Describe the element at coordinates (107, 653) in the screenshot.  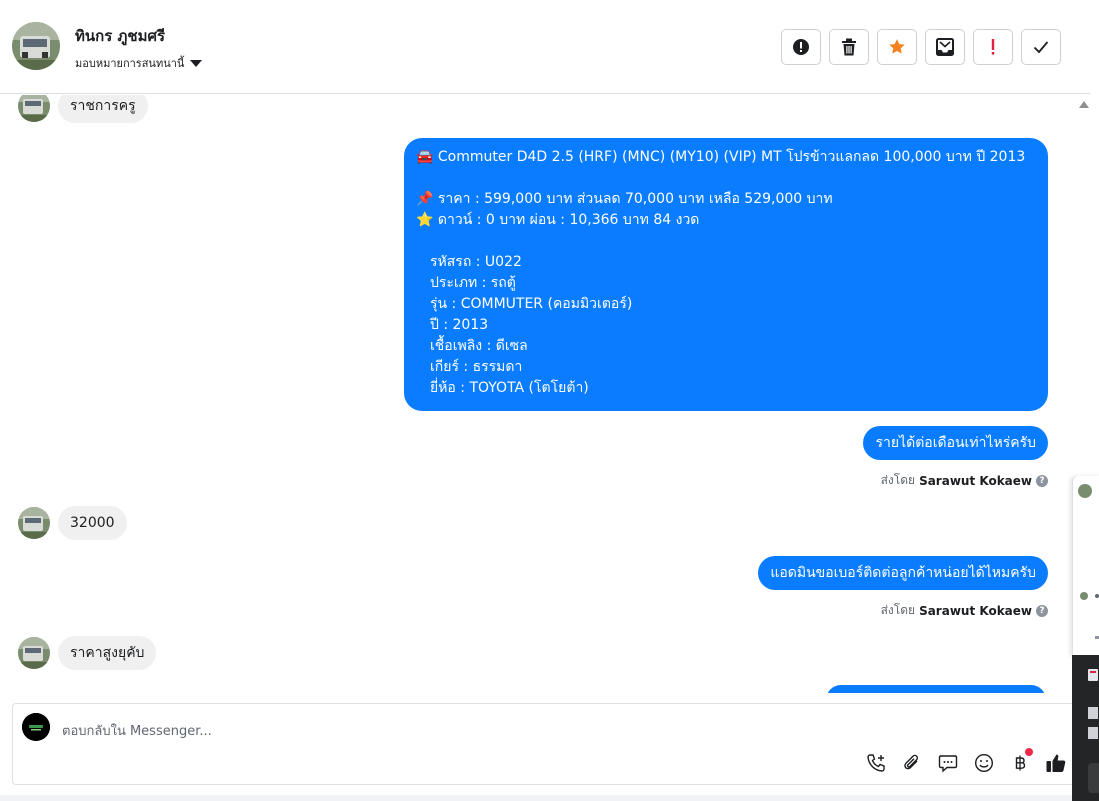
I see `incoming-message: ราคาสูงยุคับ` at that location.